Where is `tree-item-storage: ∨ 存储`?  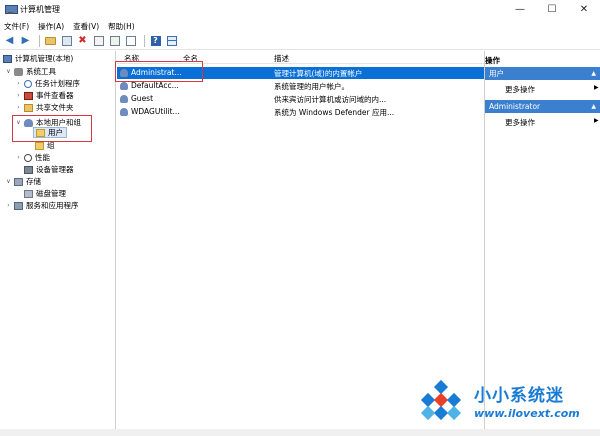
tree-item-storage: ∨ 存储 is located at coordinates (23, 181).